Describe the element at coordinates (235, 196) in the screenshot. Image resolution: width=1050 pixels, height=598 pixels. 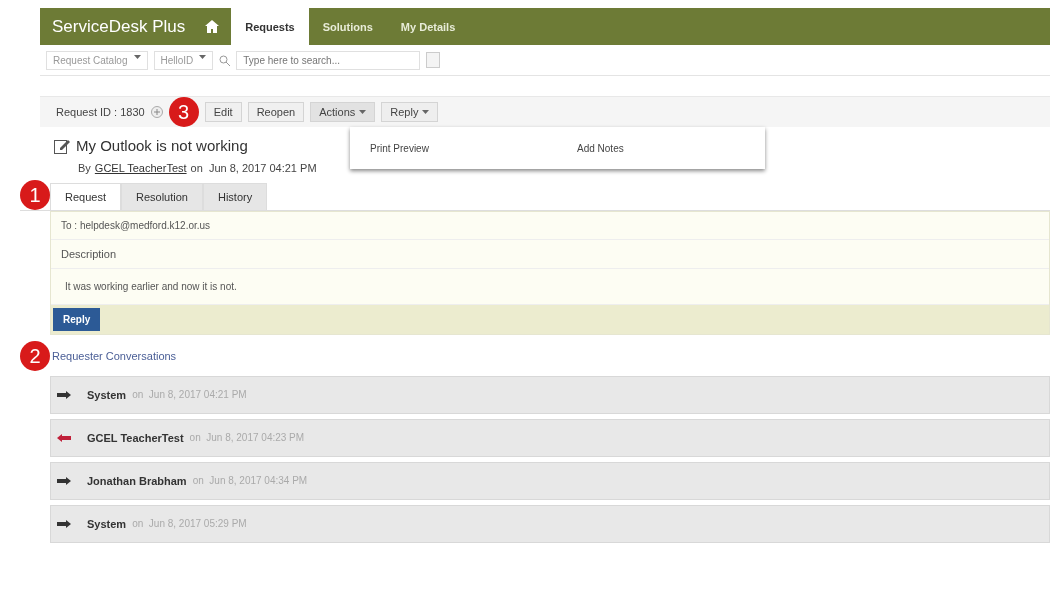
I see `tab: History` at that location.